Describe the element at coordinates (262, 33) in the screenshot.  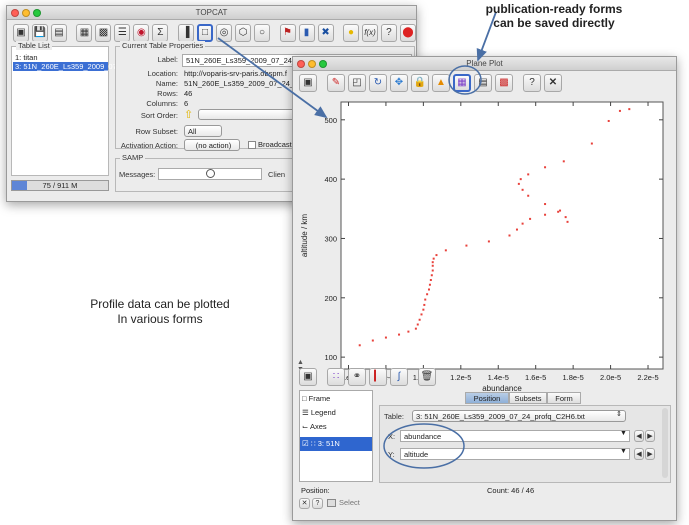
I see `sphere-plot-icon: ○` at that location.